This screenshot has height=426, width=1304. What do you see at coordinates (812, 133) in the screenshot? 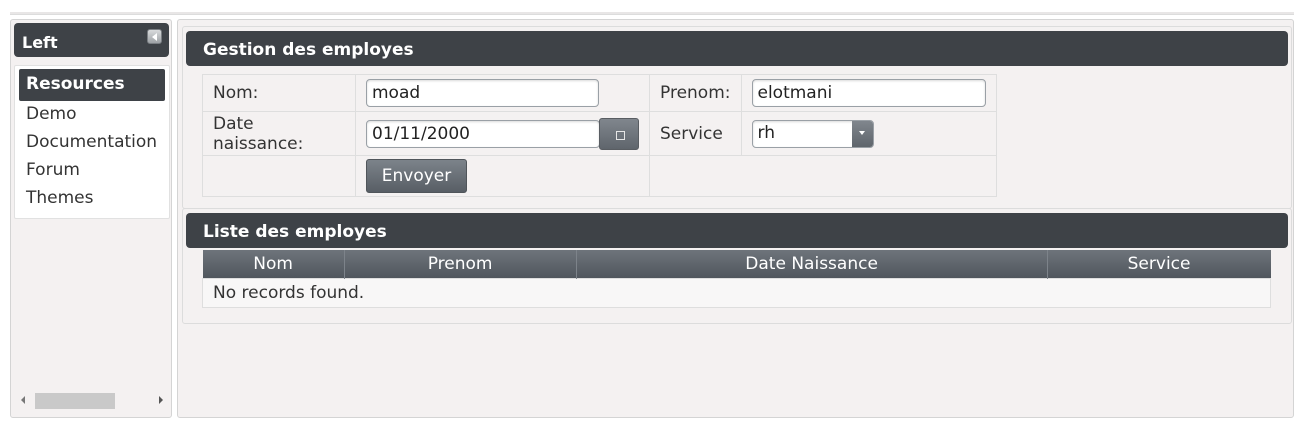
I see `service-select: rh` at bounding box center [812, 133].